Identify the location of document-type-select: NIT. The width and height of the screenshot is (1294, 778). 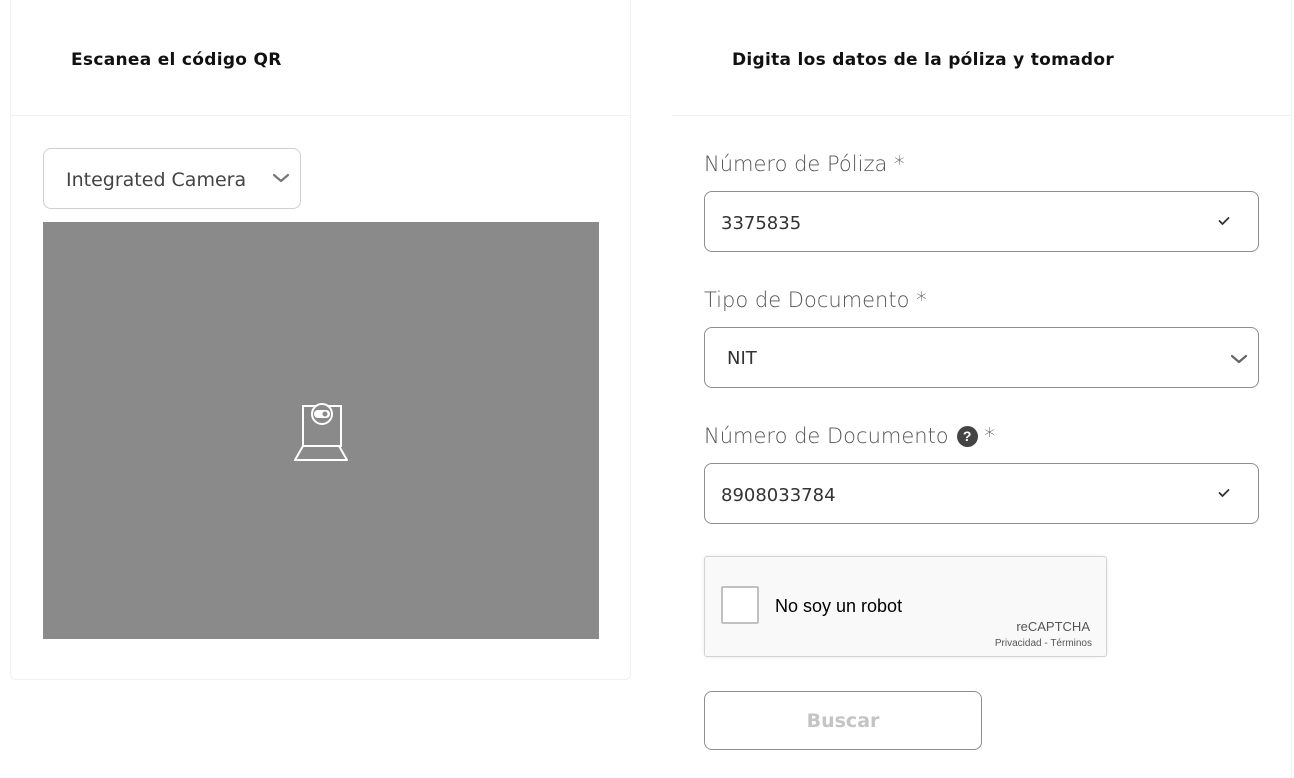
(981, 357).